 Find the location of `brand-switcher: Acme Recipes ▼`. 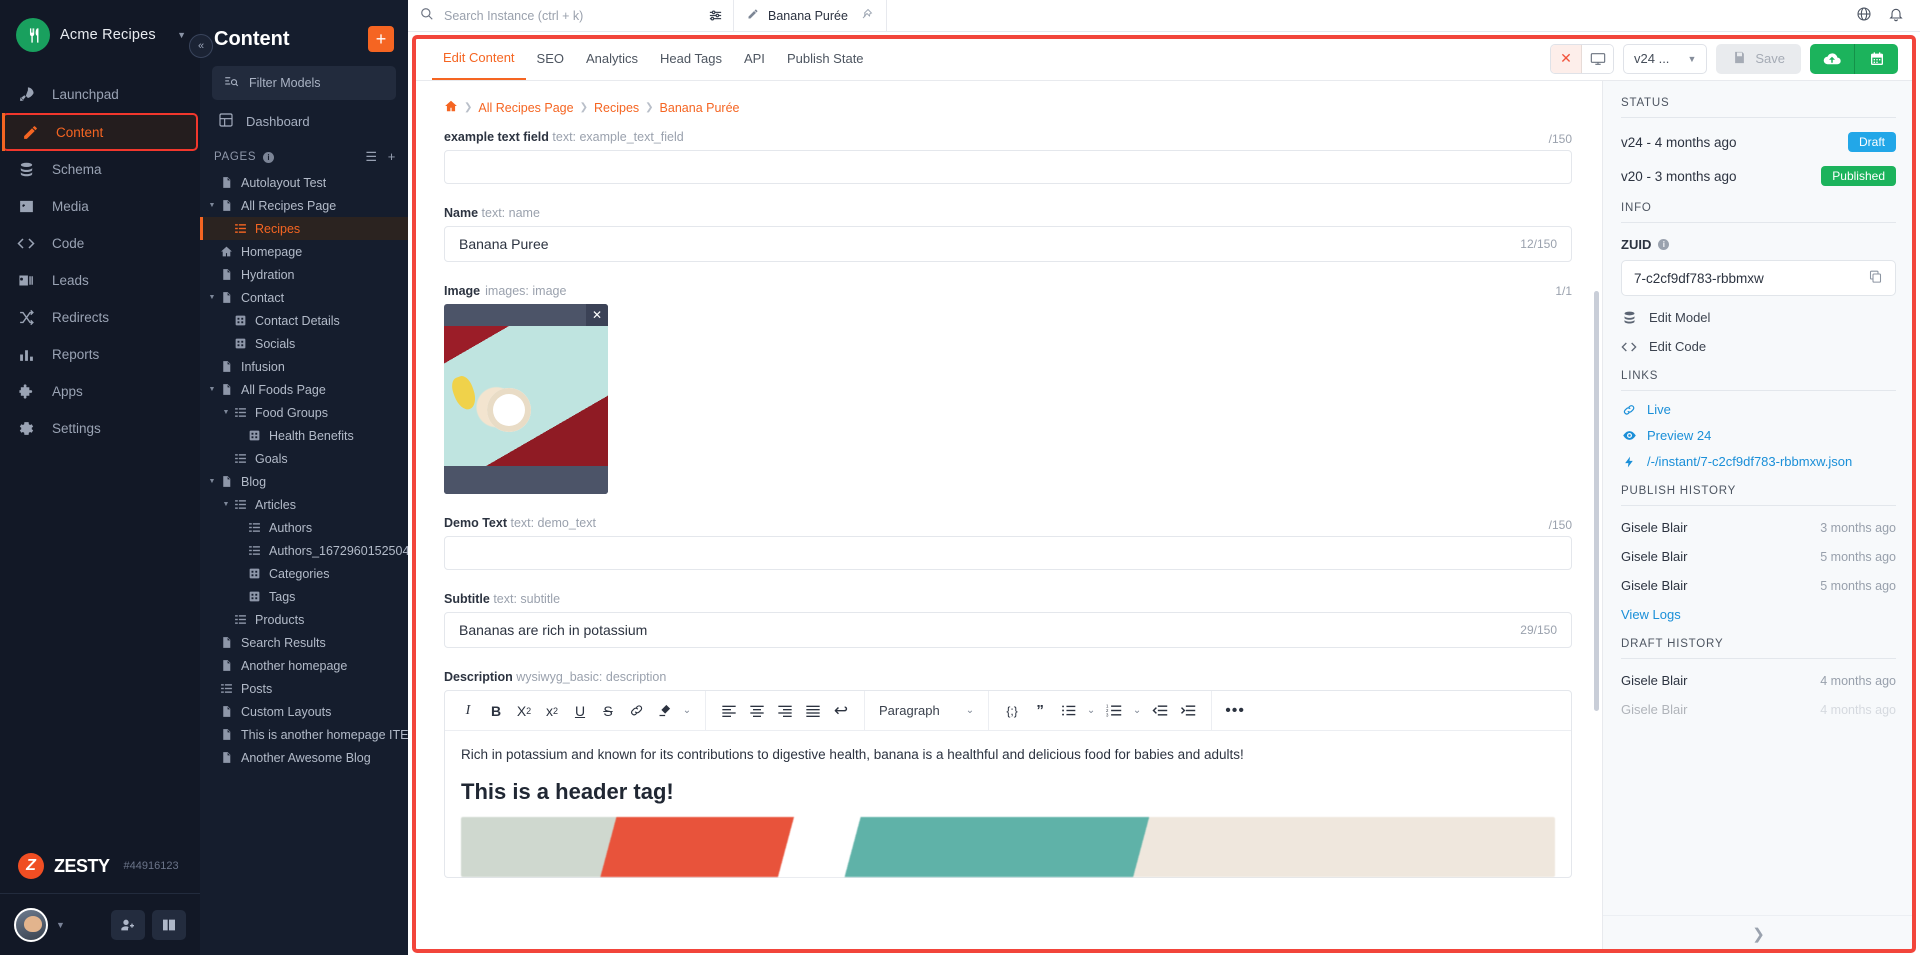

brand-switcher: Acme Recipes ▼ is located at coordinates (100, 36).